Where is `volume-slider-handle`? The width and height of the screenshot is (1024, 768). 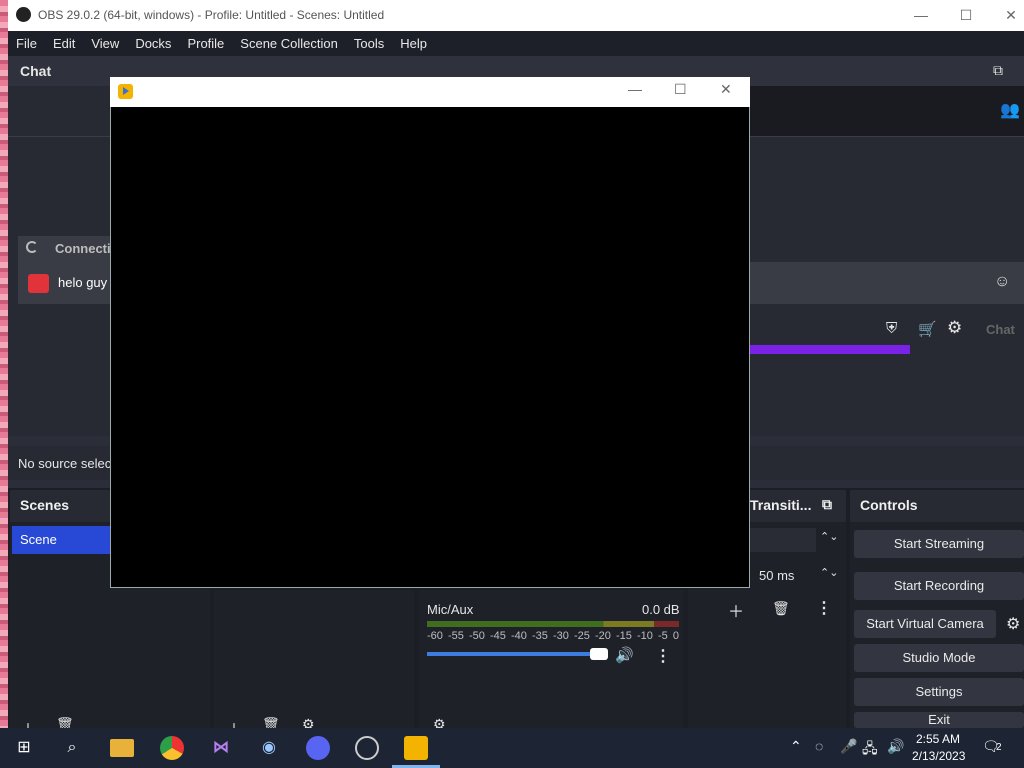 volume-slider-handle is located at coordinates (599, 654).